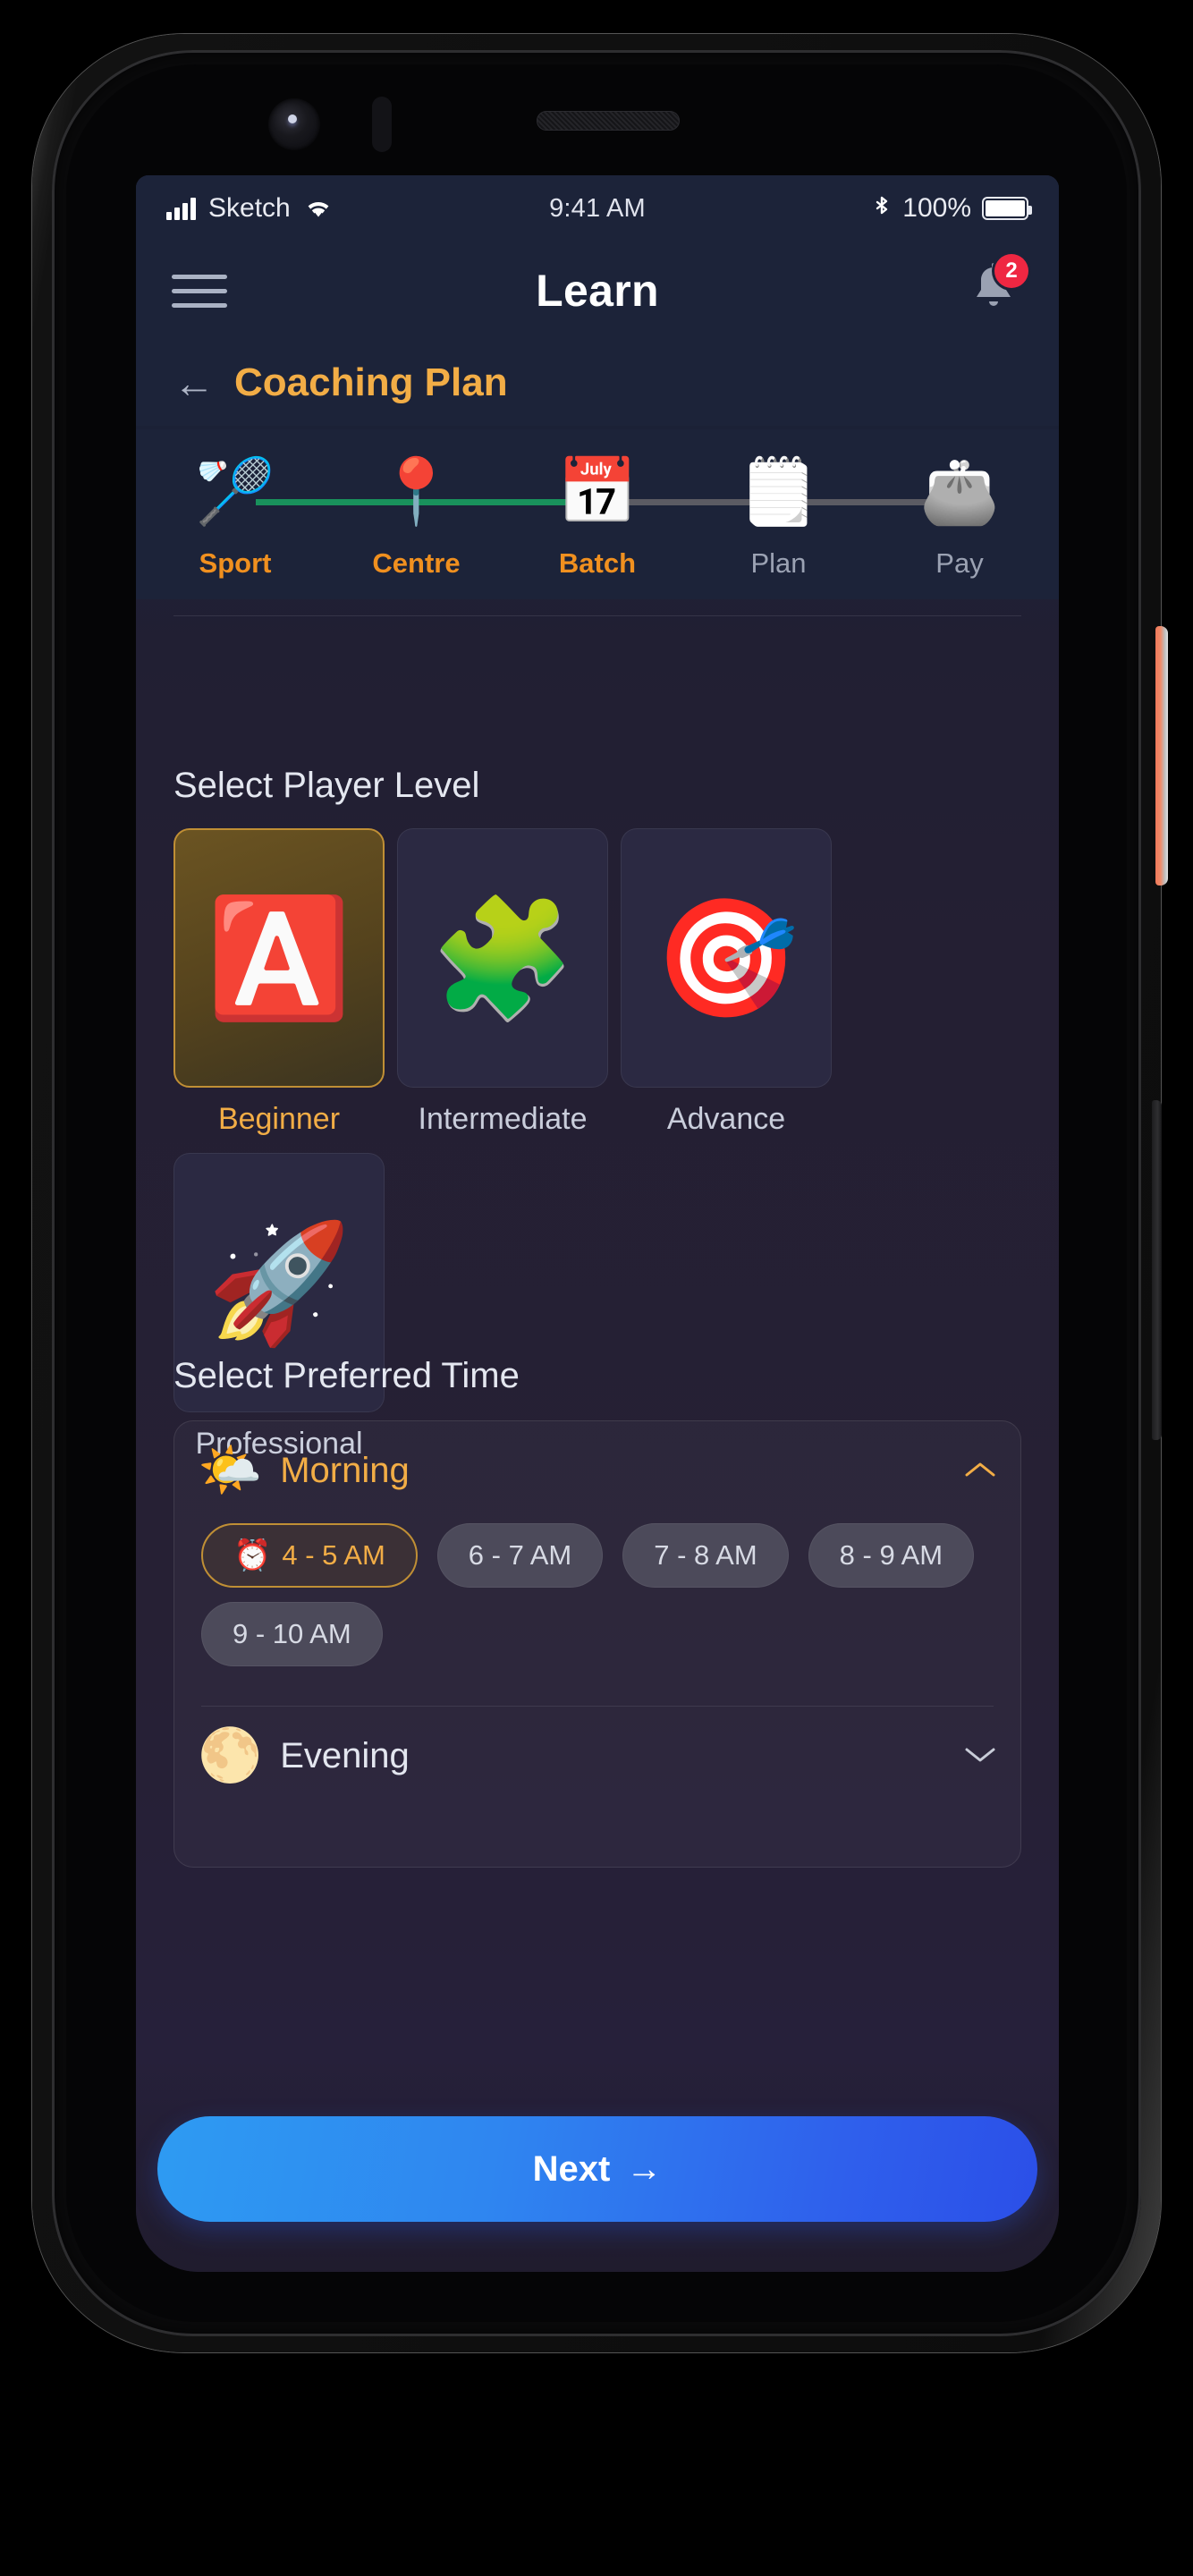 The image size is (1193, 2576). I want to click on wifi-icon, so click(318, 208).